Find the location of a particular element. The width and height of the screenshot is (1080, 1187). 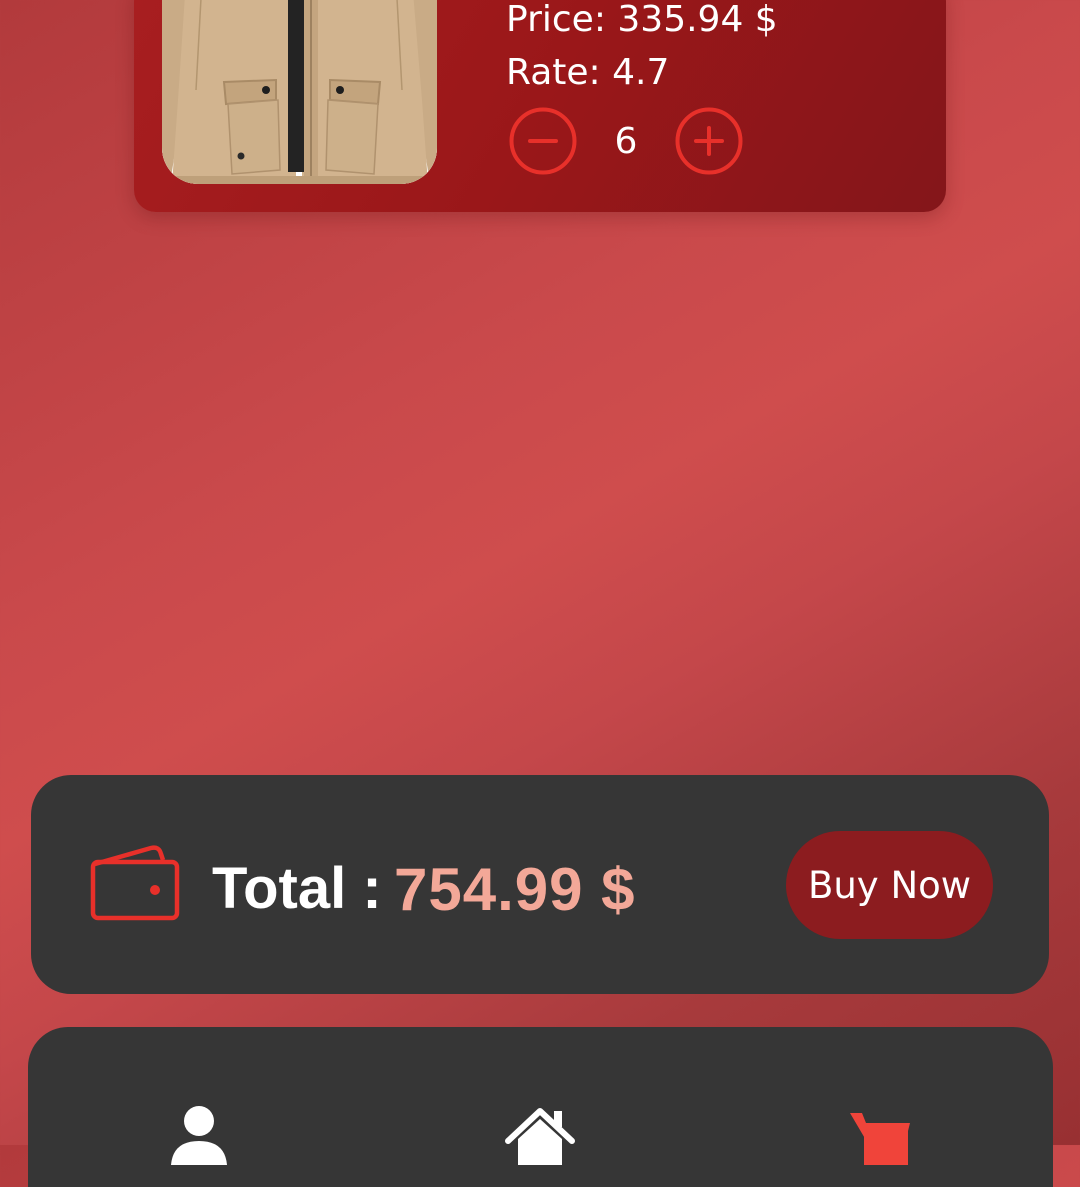

quantity-stepper: 6 is located at coordinates (626, 141).